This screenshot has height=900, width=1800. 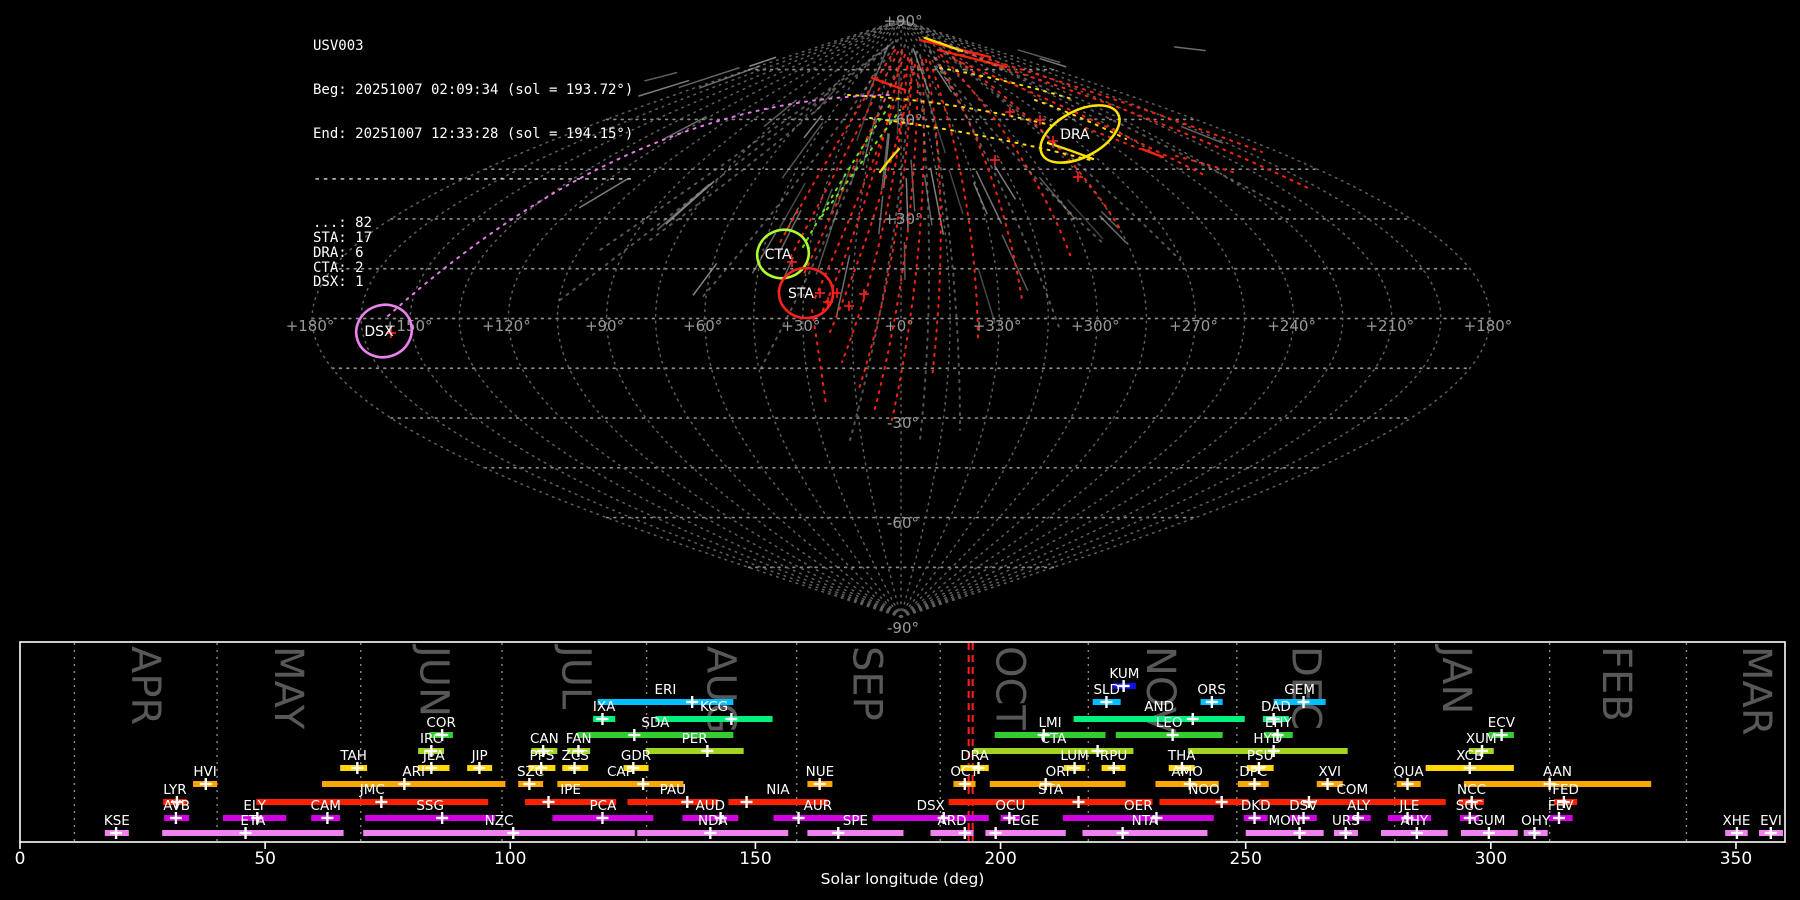 I want to click on shower-label-fan: FAN, so click(x=579, y=739).